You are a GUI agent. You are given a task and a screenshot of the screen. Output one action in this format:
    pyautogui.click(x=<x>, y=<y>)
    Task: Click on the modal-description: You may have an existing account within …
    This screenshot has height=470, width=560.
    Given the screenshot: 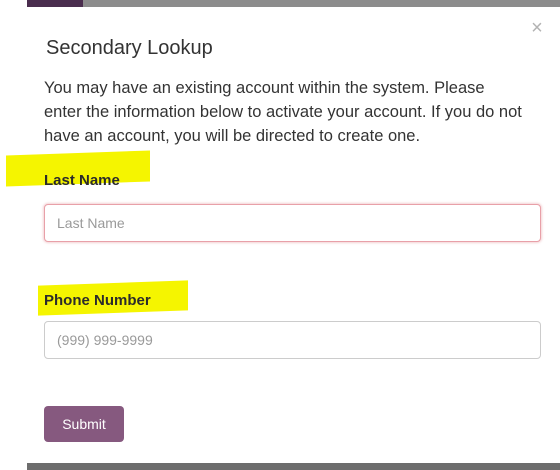 What is the action you would take?
    pyautogui.click(x=283, y=112)
    